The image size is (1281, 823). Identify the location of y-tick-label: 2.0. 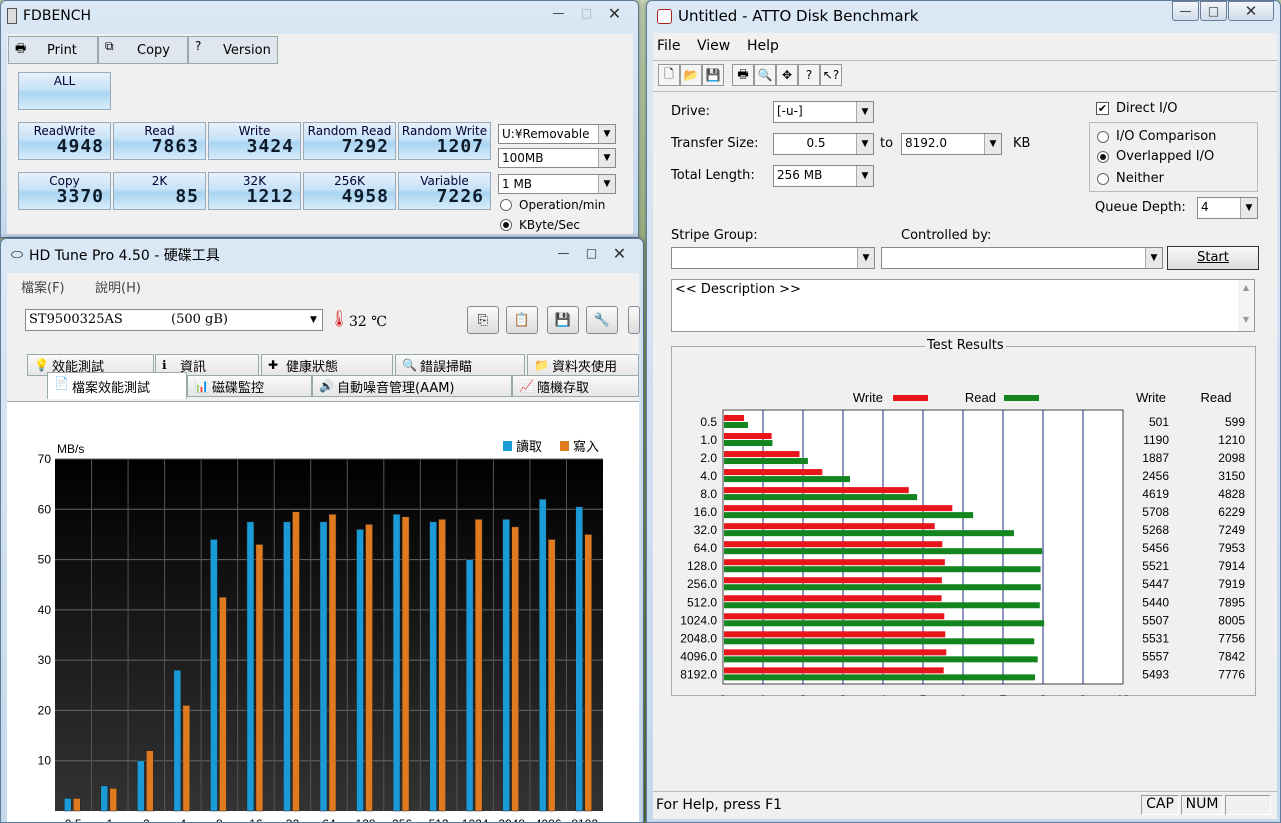
(708, 458).